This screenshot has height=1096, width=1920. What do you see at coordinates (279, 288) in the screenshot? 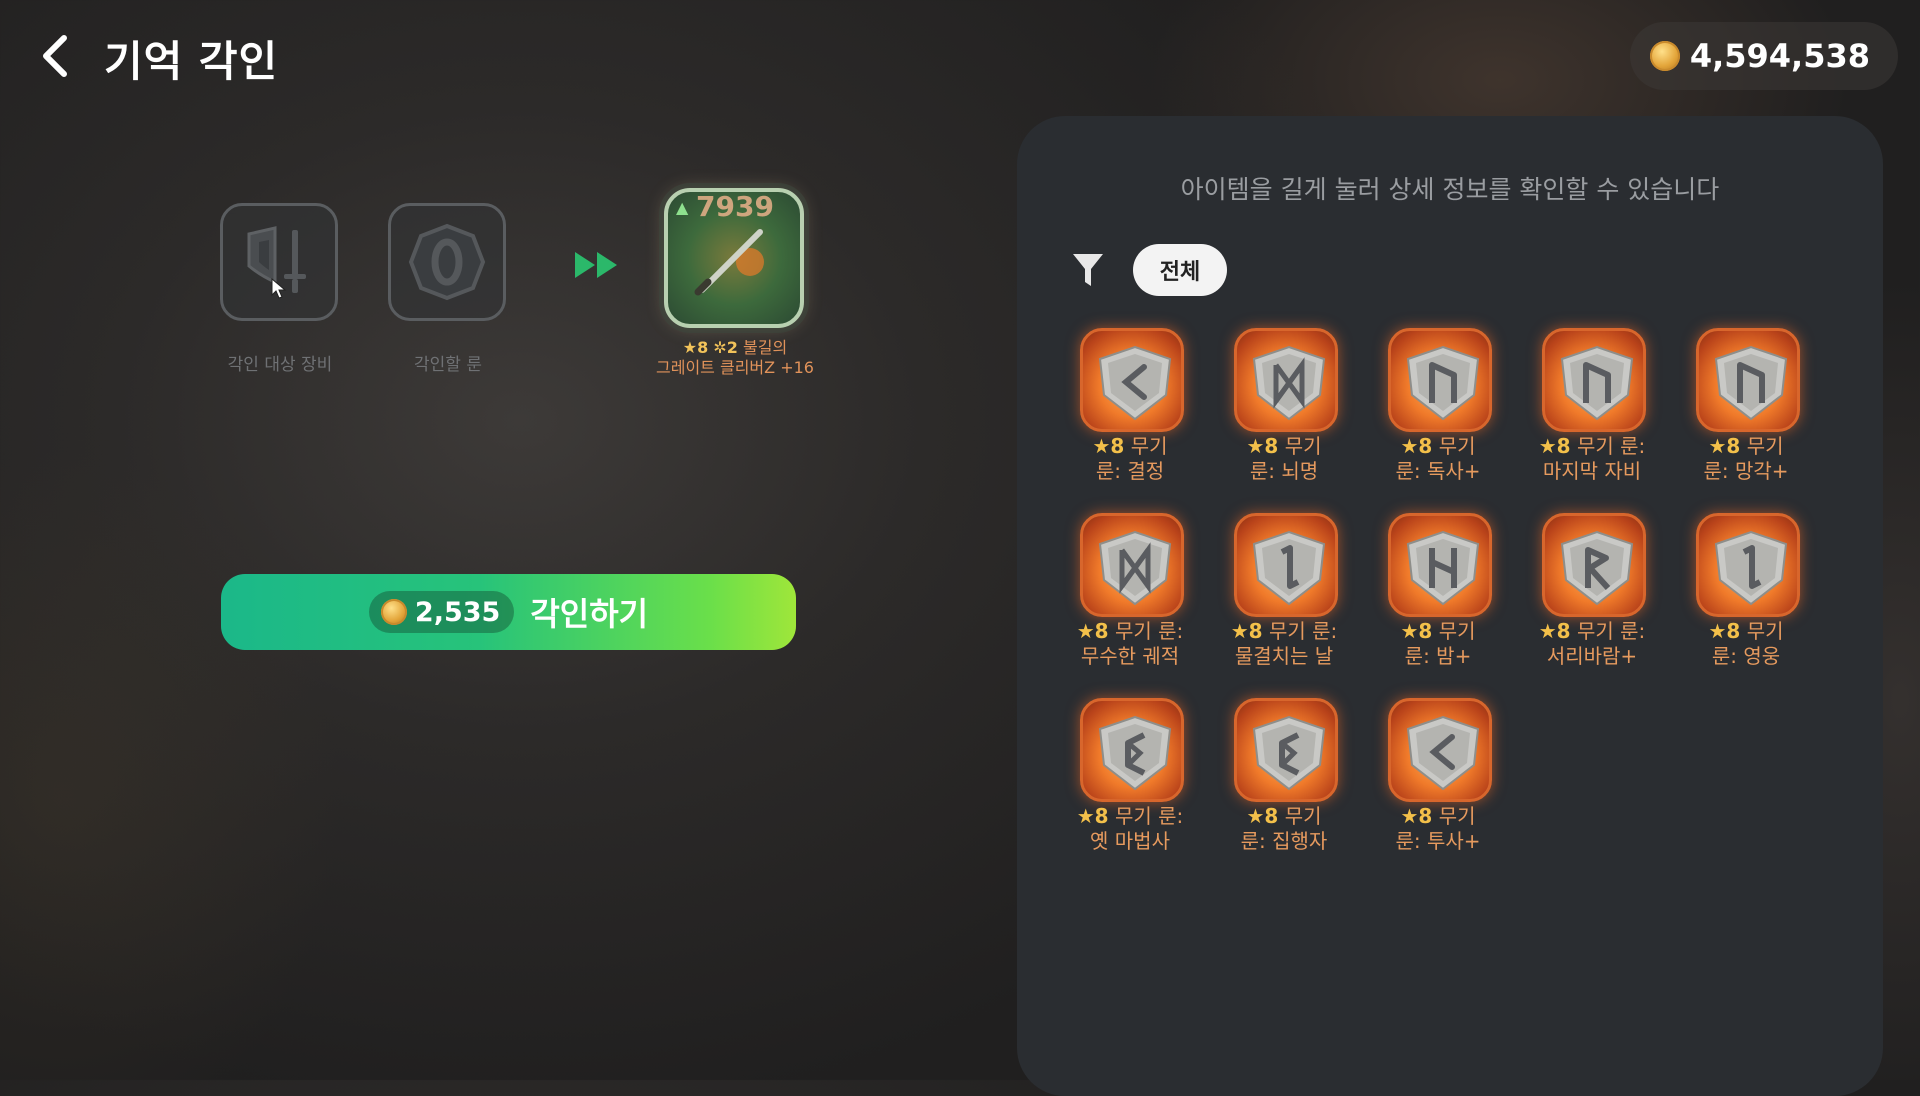
I see `cursor-icon` at bounding box center [279, 288].